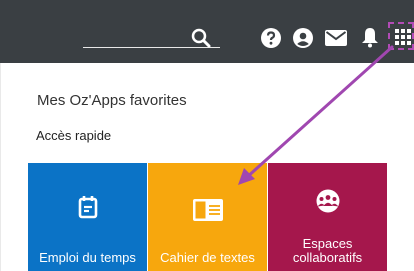 The image size is (414, 271). Describe the element at coordinates (87, 207) in the screenshot. I see `calendar-icon` at that location.